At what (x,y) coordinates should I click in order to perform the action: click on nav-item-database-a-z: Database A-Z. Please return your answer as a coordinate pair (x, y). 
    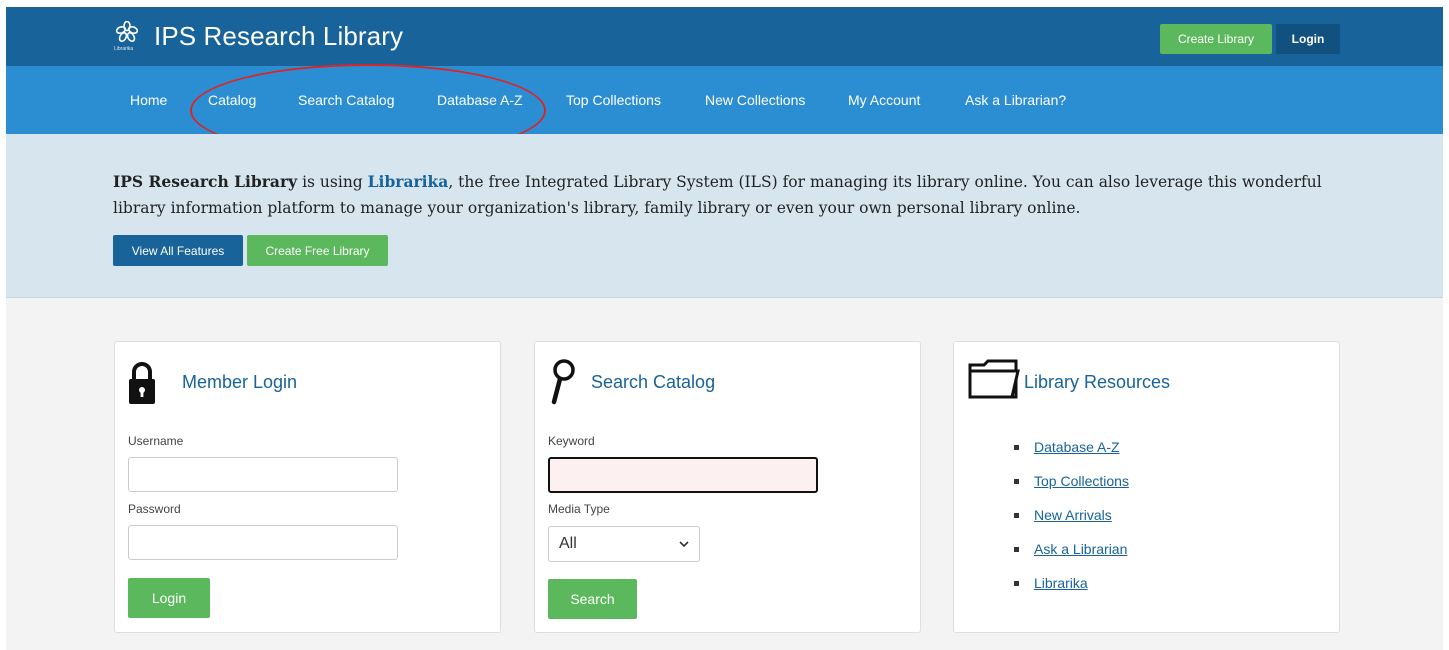
    Looking at the image, I should click on (480, 100).